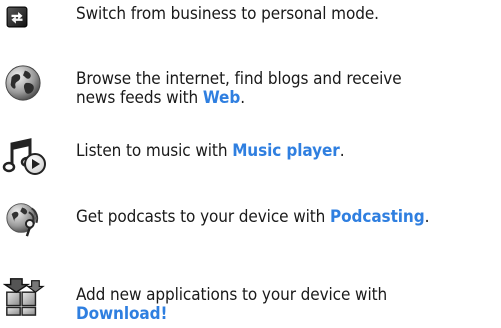 Image resolution: width=501 pixels, height=328 pixels. Describe the element at coordinates (24, 297) in the screenshot. I see `download-apps-icon` at that location.